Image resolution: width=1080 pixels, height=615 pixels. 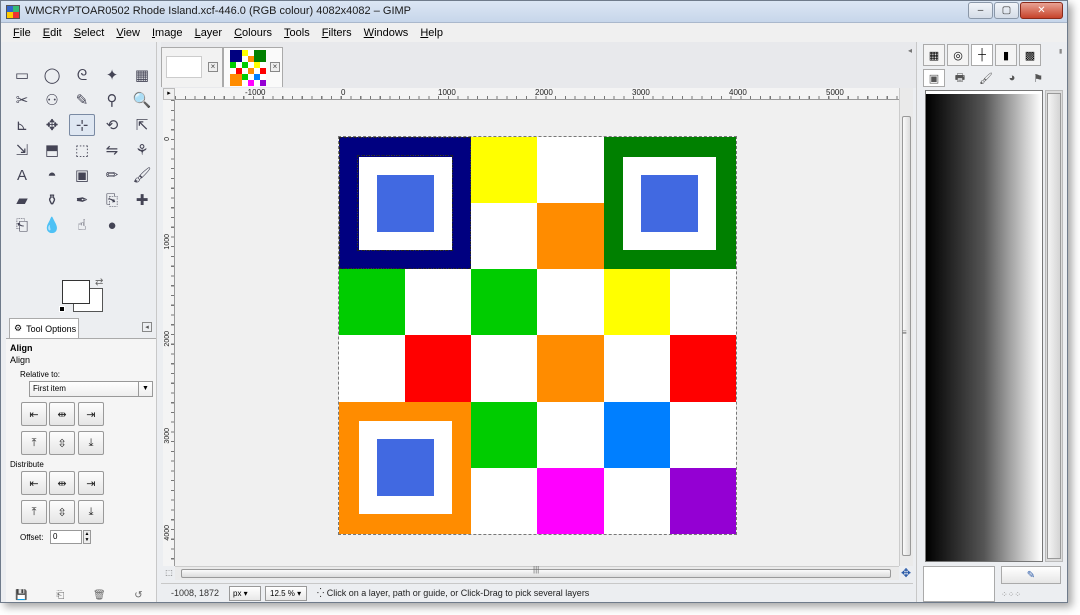 I want to click on paintbrush-icon: 🖌, so click(x=142, y=175).